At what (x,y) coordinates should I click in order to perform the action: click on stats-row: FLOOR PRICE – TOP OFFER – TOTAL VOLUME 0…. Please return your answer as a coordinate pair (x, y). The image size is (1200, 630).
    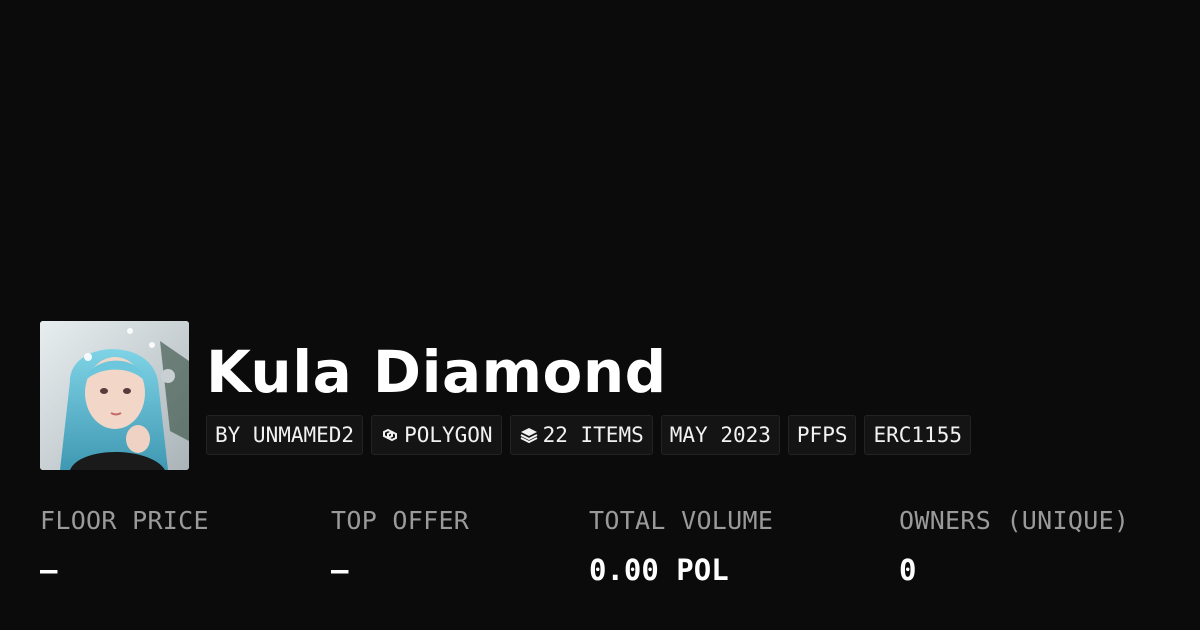
    Looking at the image, I should click on (615, 551).